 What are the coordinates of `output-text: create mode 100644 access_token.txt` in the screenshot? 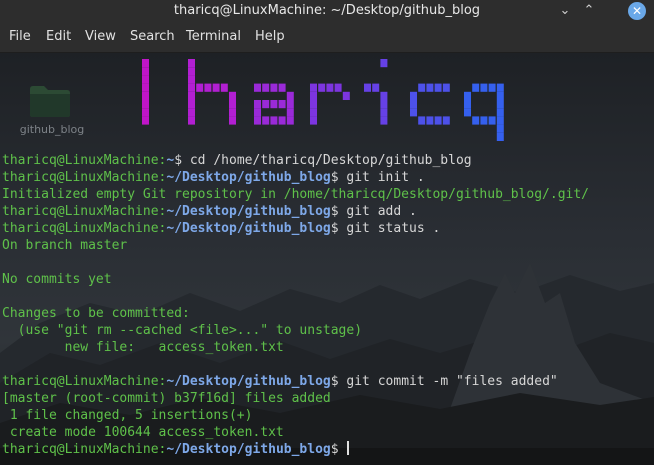 It's located at (143, 432).